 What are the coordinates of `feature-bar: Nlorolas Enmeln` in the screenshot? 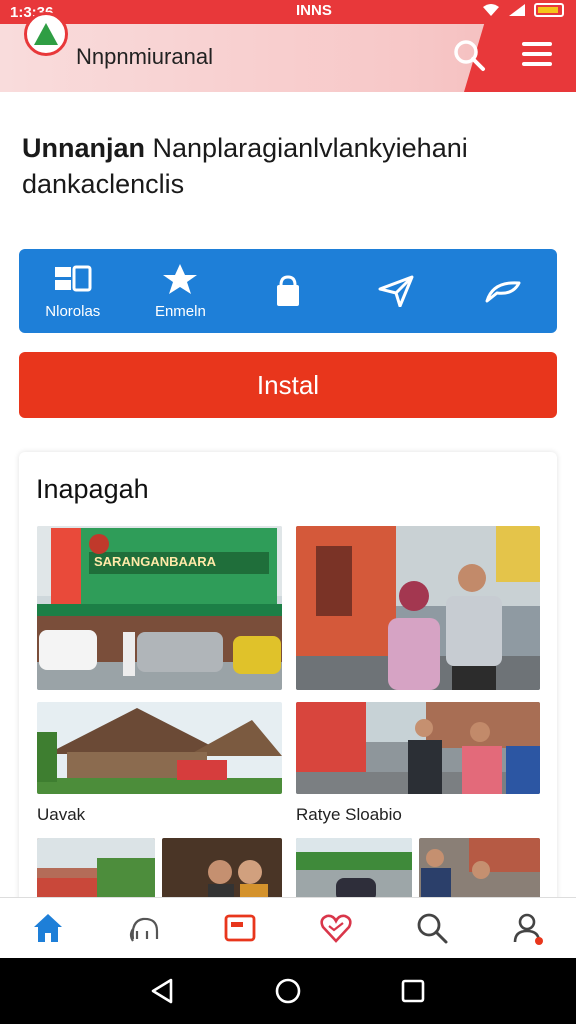 It's located at (288, 291).